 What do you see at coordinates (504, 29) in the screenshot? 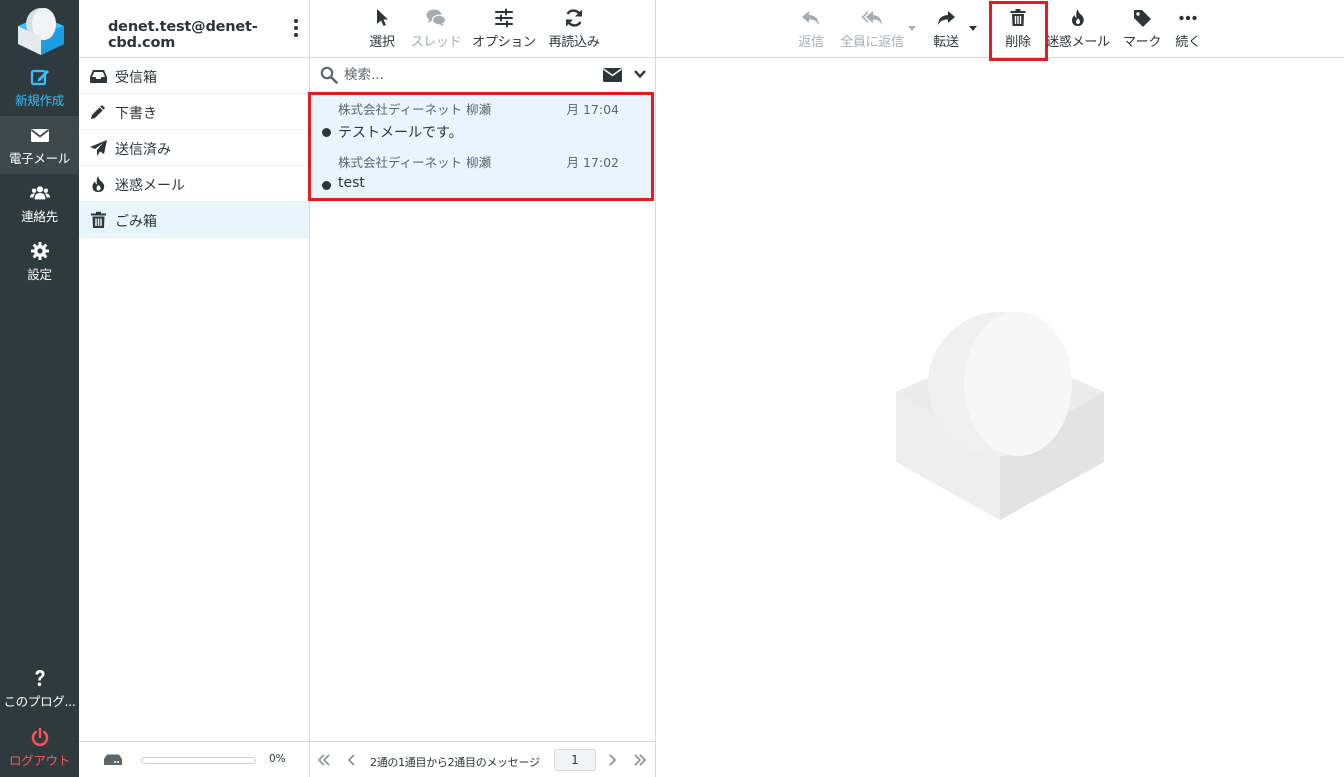
I see `options-button: オプション` at bounding box center [504, 29].